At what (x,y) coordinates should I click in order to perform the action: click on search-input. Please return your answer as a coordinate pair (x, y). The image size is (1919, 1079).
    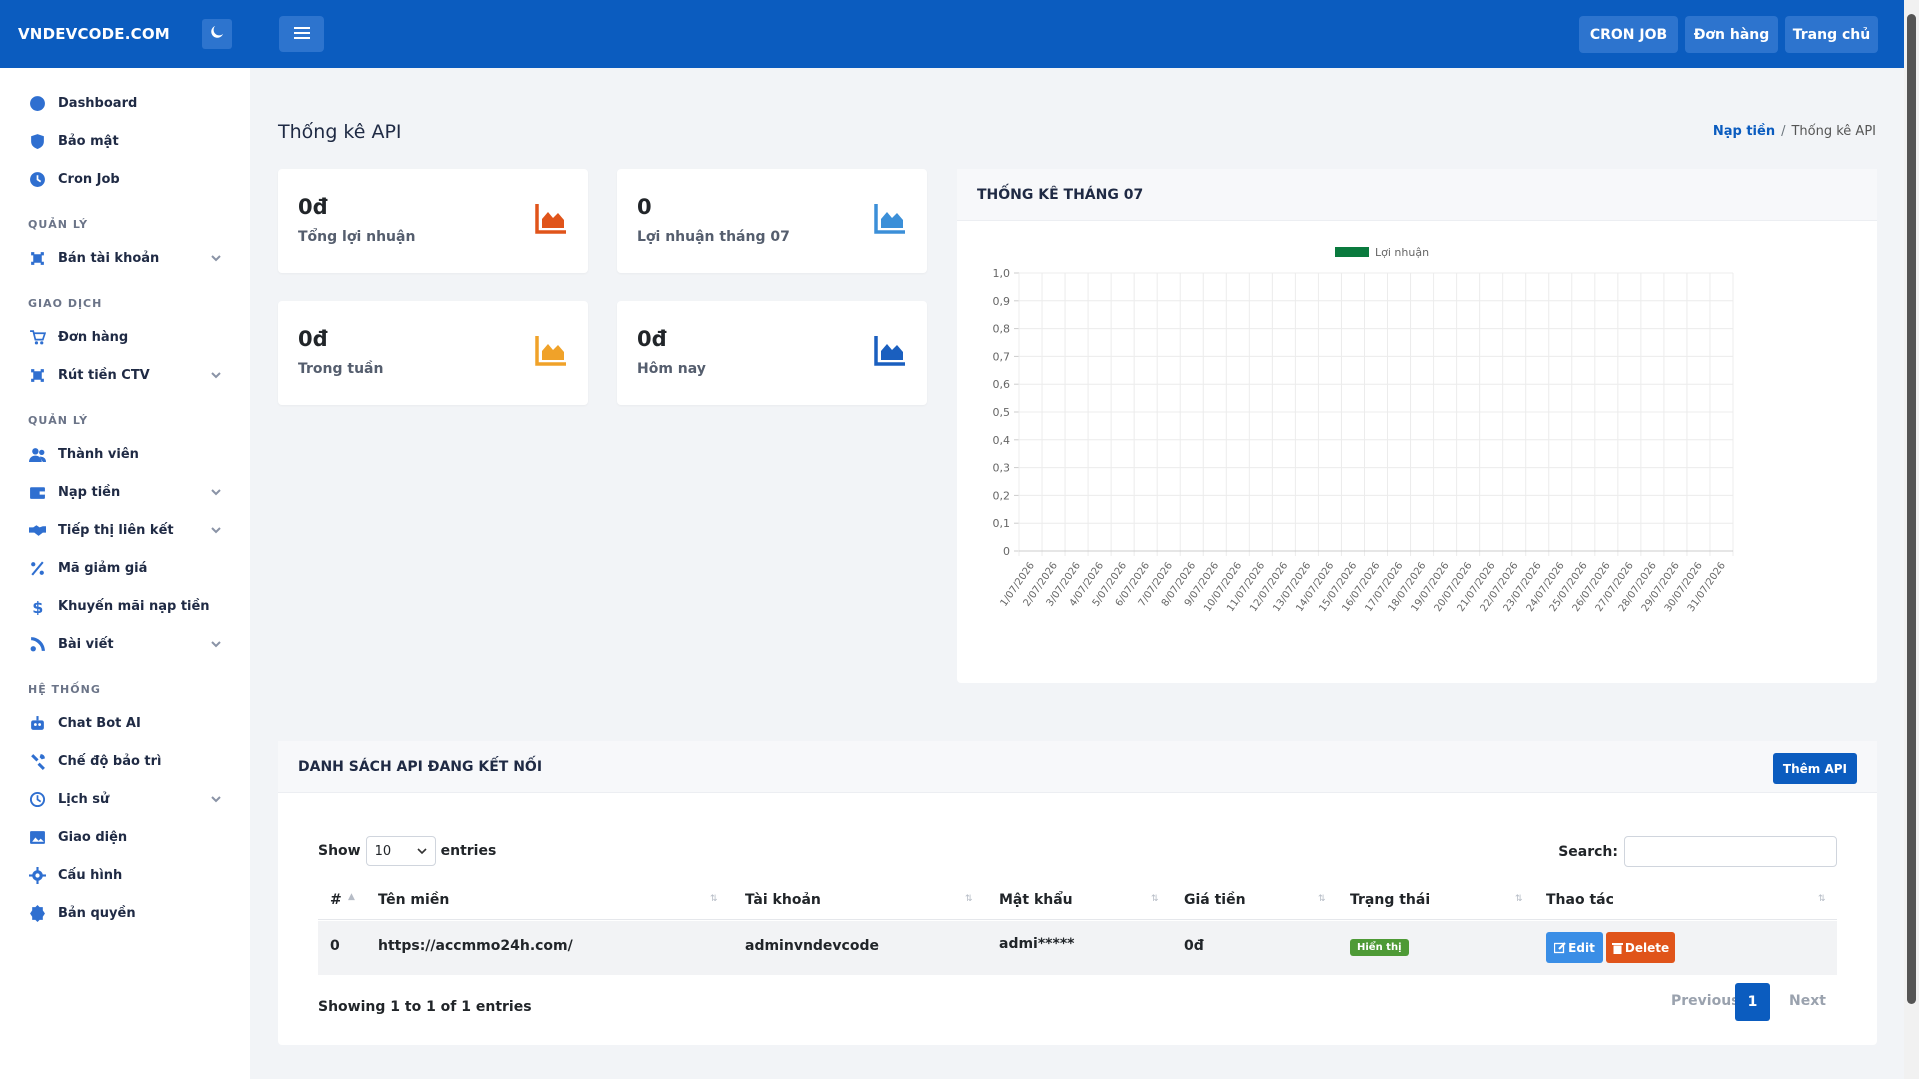
    Looking at the image, I should click on (1730, 851).